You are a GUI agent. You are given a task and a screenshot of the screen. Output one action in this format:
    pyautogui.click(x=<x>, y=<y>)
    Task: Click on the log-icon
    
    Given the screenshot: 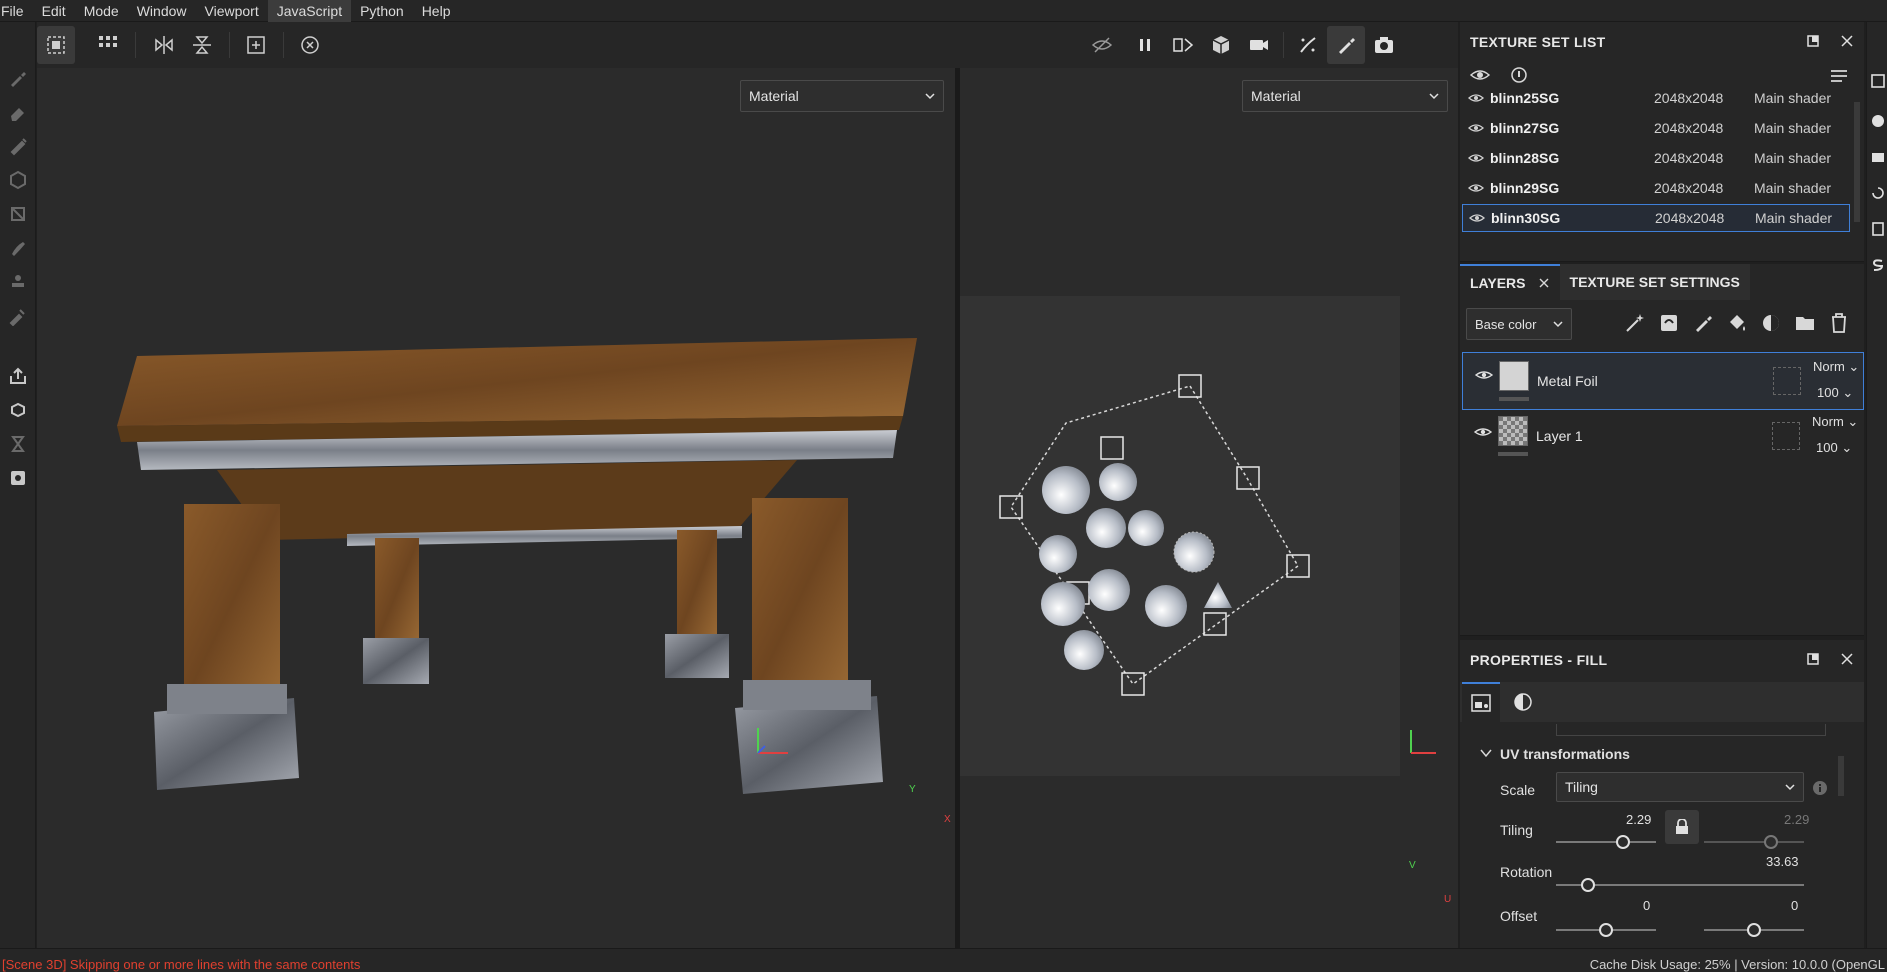 What is the action you would take?
    pyautogui.click(x=1878, y=229)
    